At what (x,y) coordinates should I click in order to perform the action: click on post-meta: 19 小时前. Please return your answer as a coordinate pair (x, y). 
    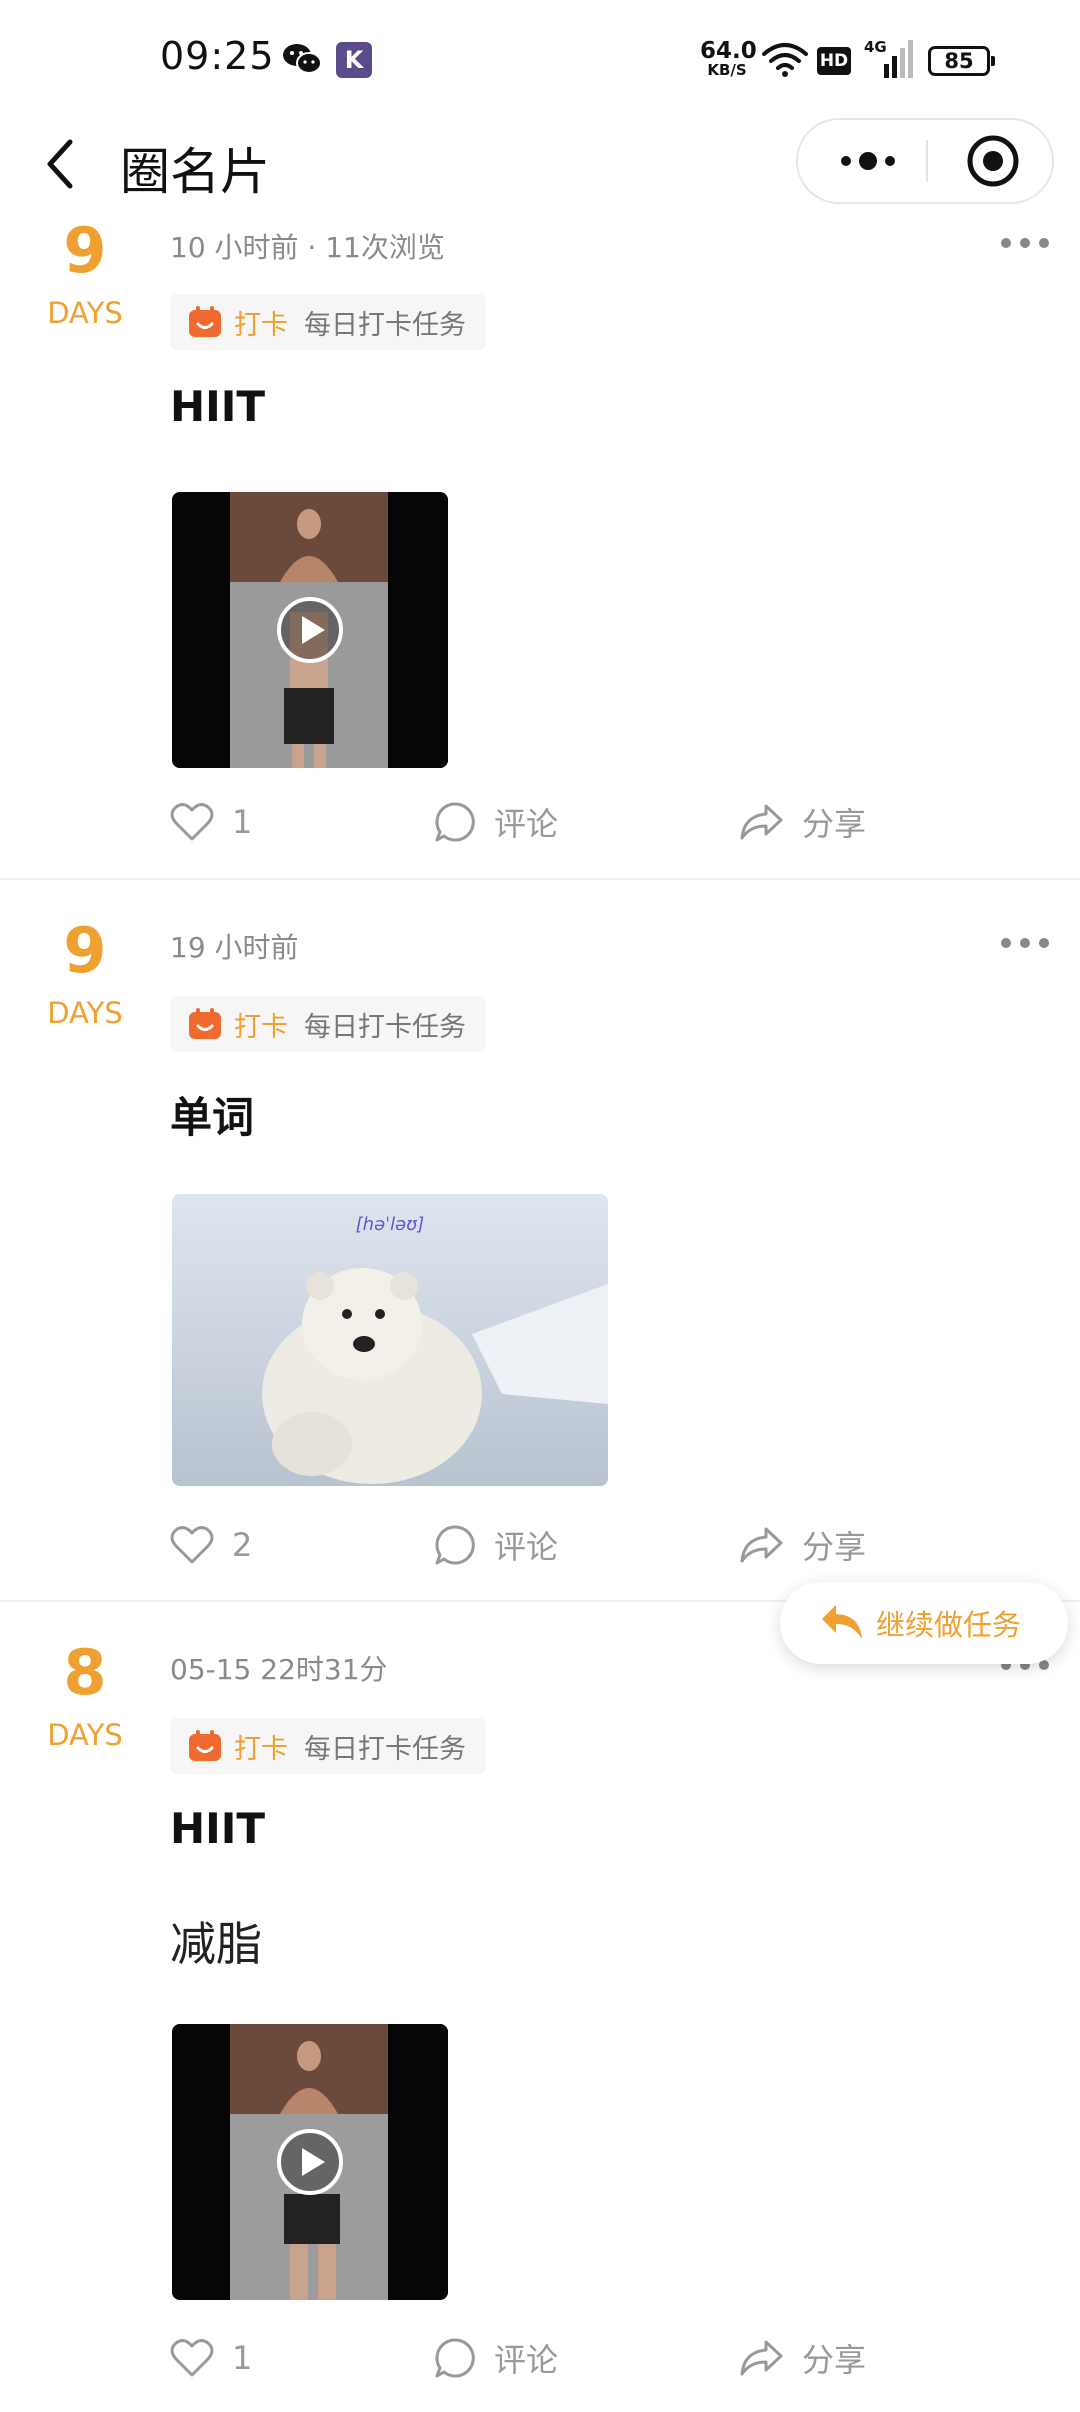
    Looking at the image, I should click on (234, 947).